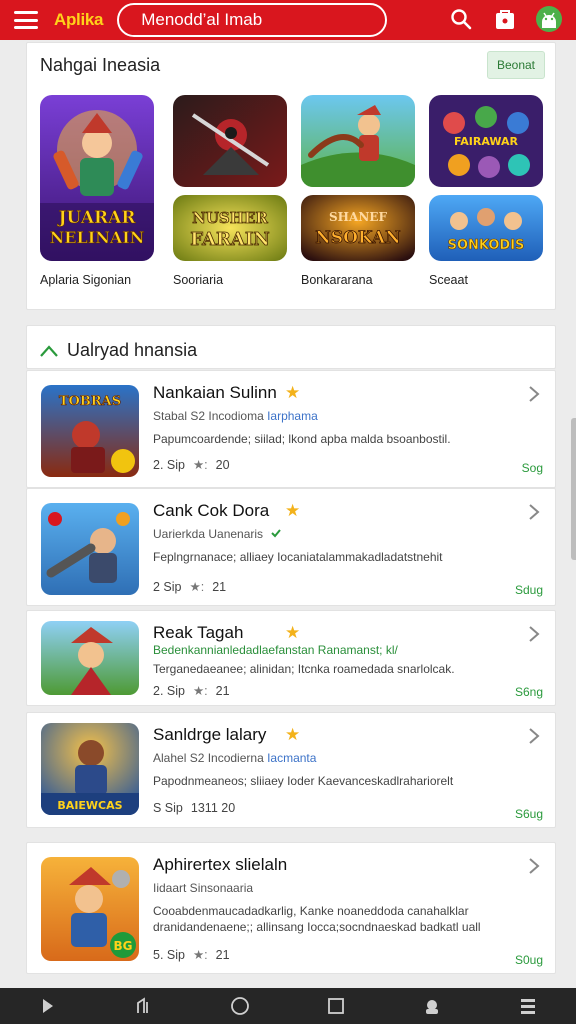 The image size is (576, 1024). Describe the element at coordinates (169, 954) in the screenshot. I see `app-meta-a: 5. Sip` at that location.